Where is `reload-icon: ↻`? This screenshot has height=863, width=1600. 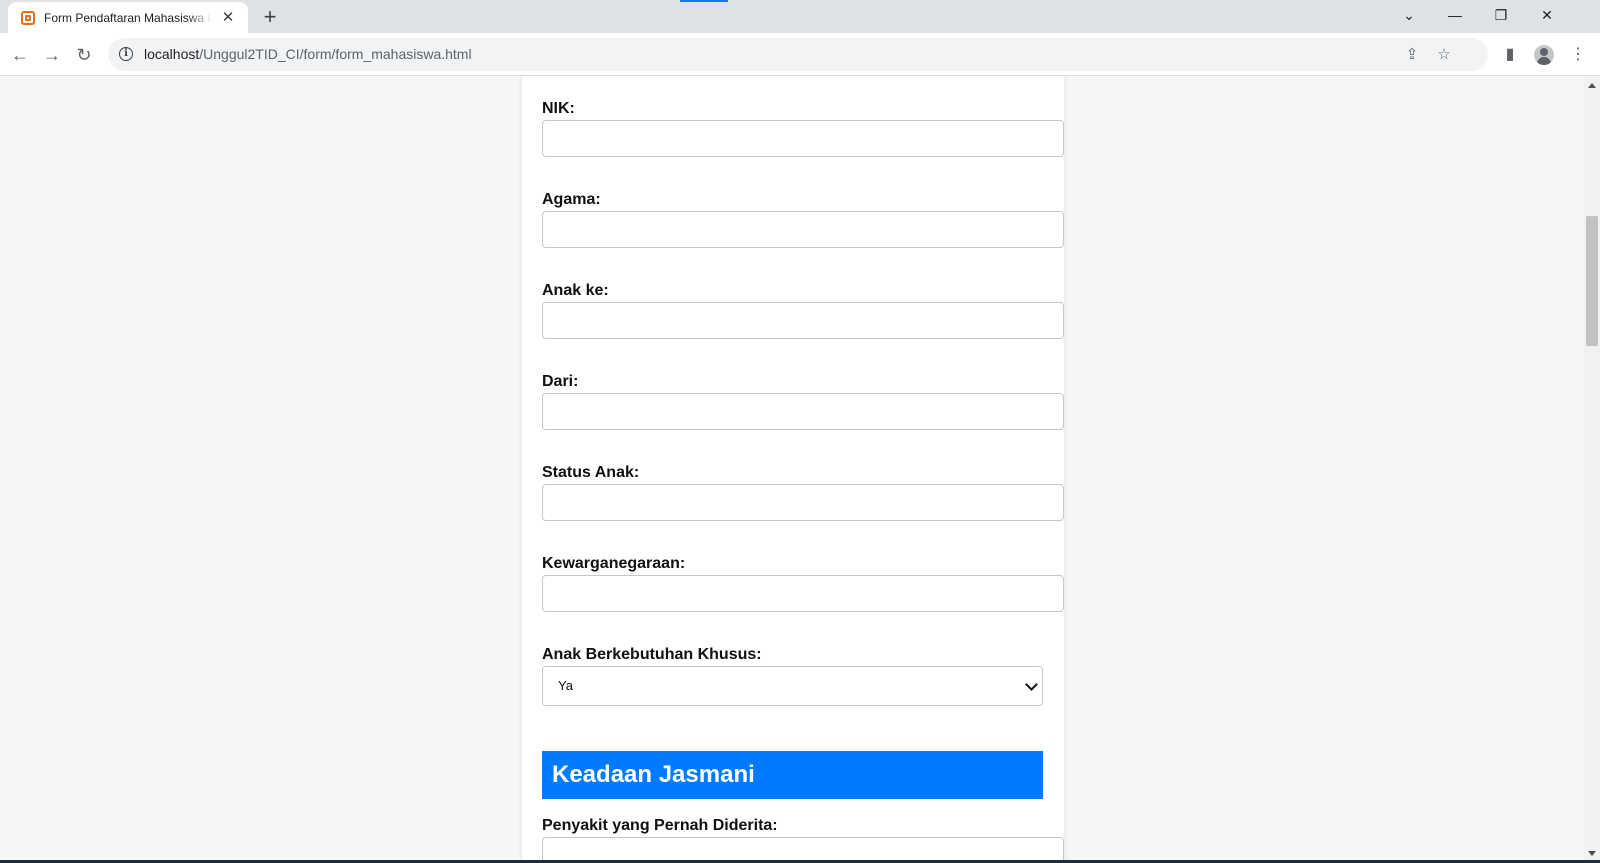
reload-icon: ↻ is located at coordinates (84, 55).